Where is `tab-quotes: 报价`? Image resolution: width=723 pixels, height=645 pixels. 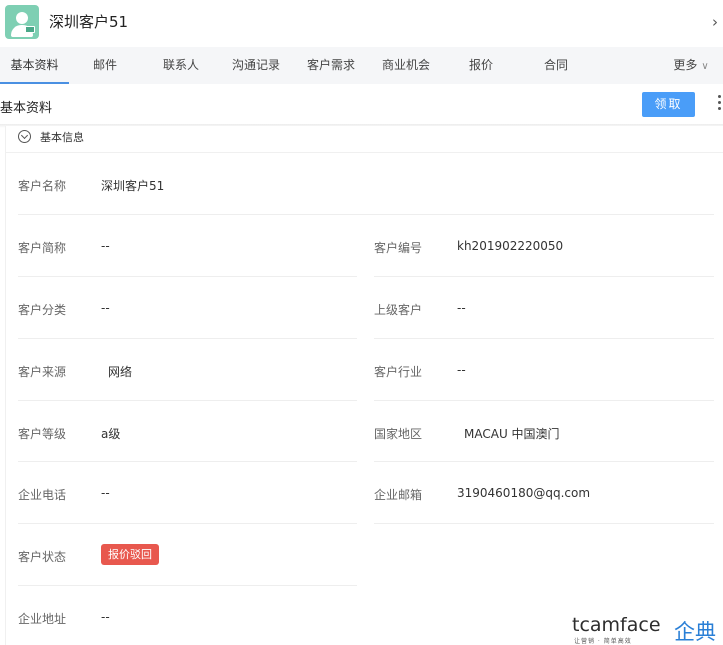 tab-quotes: 报价 is located at coordinates (481, 65).